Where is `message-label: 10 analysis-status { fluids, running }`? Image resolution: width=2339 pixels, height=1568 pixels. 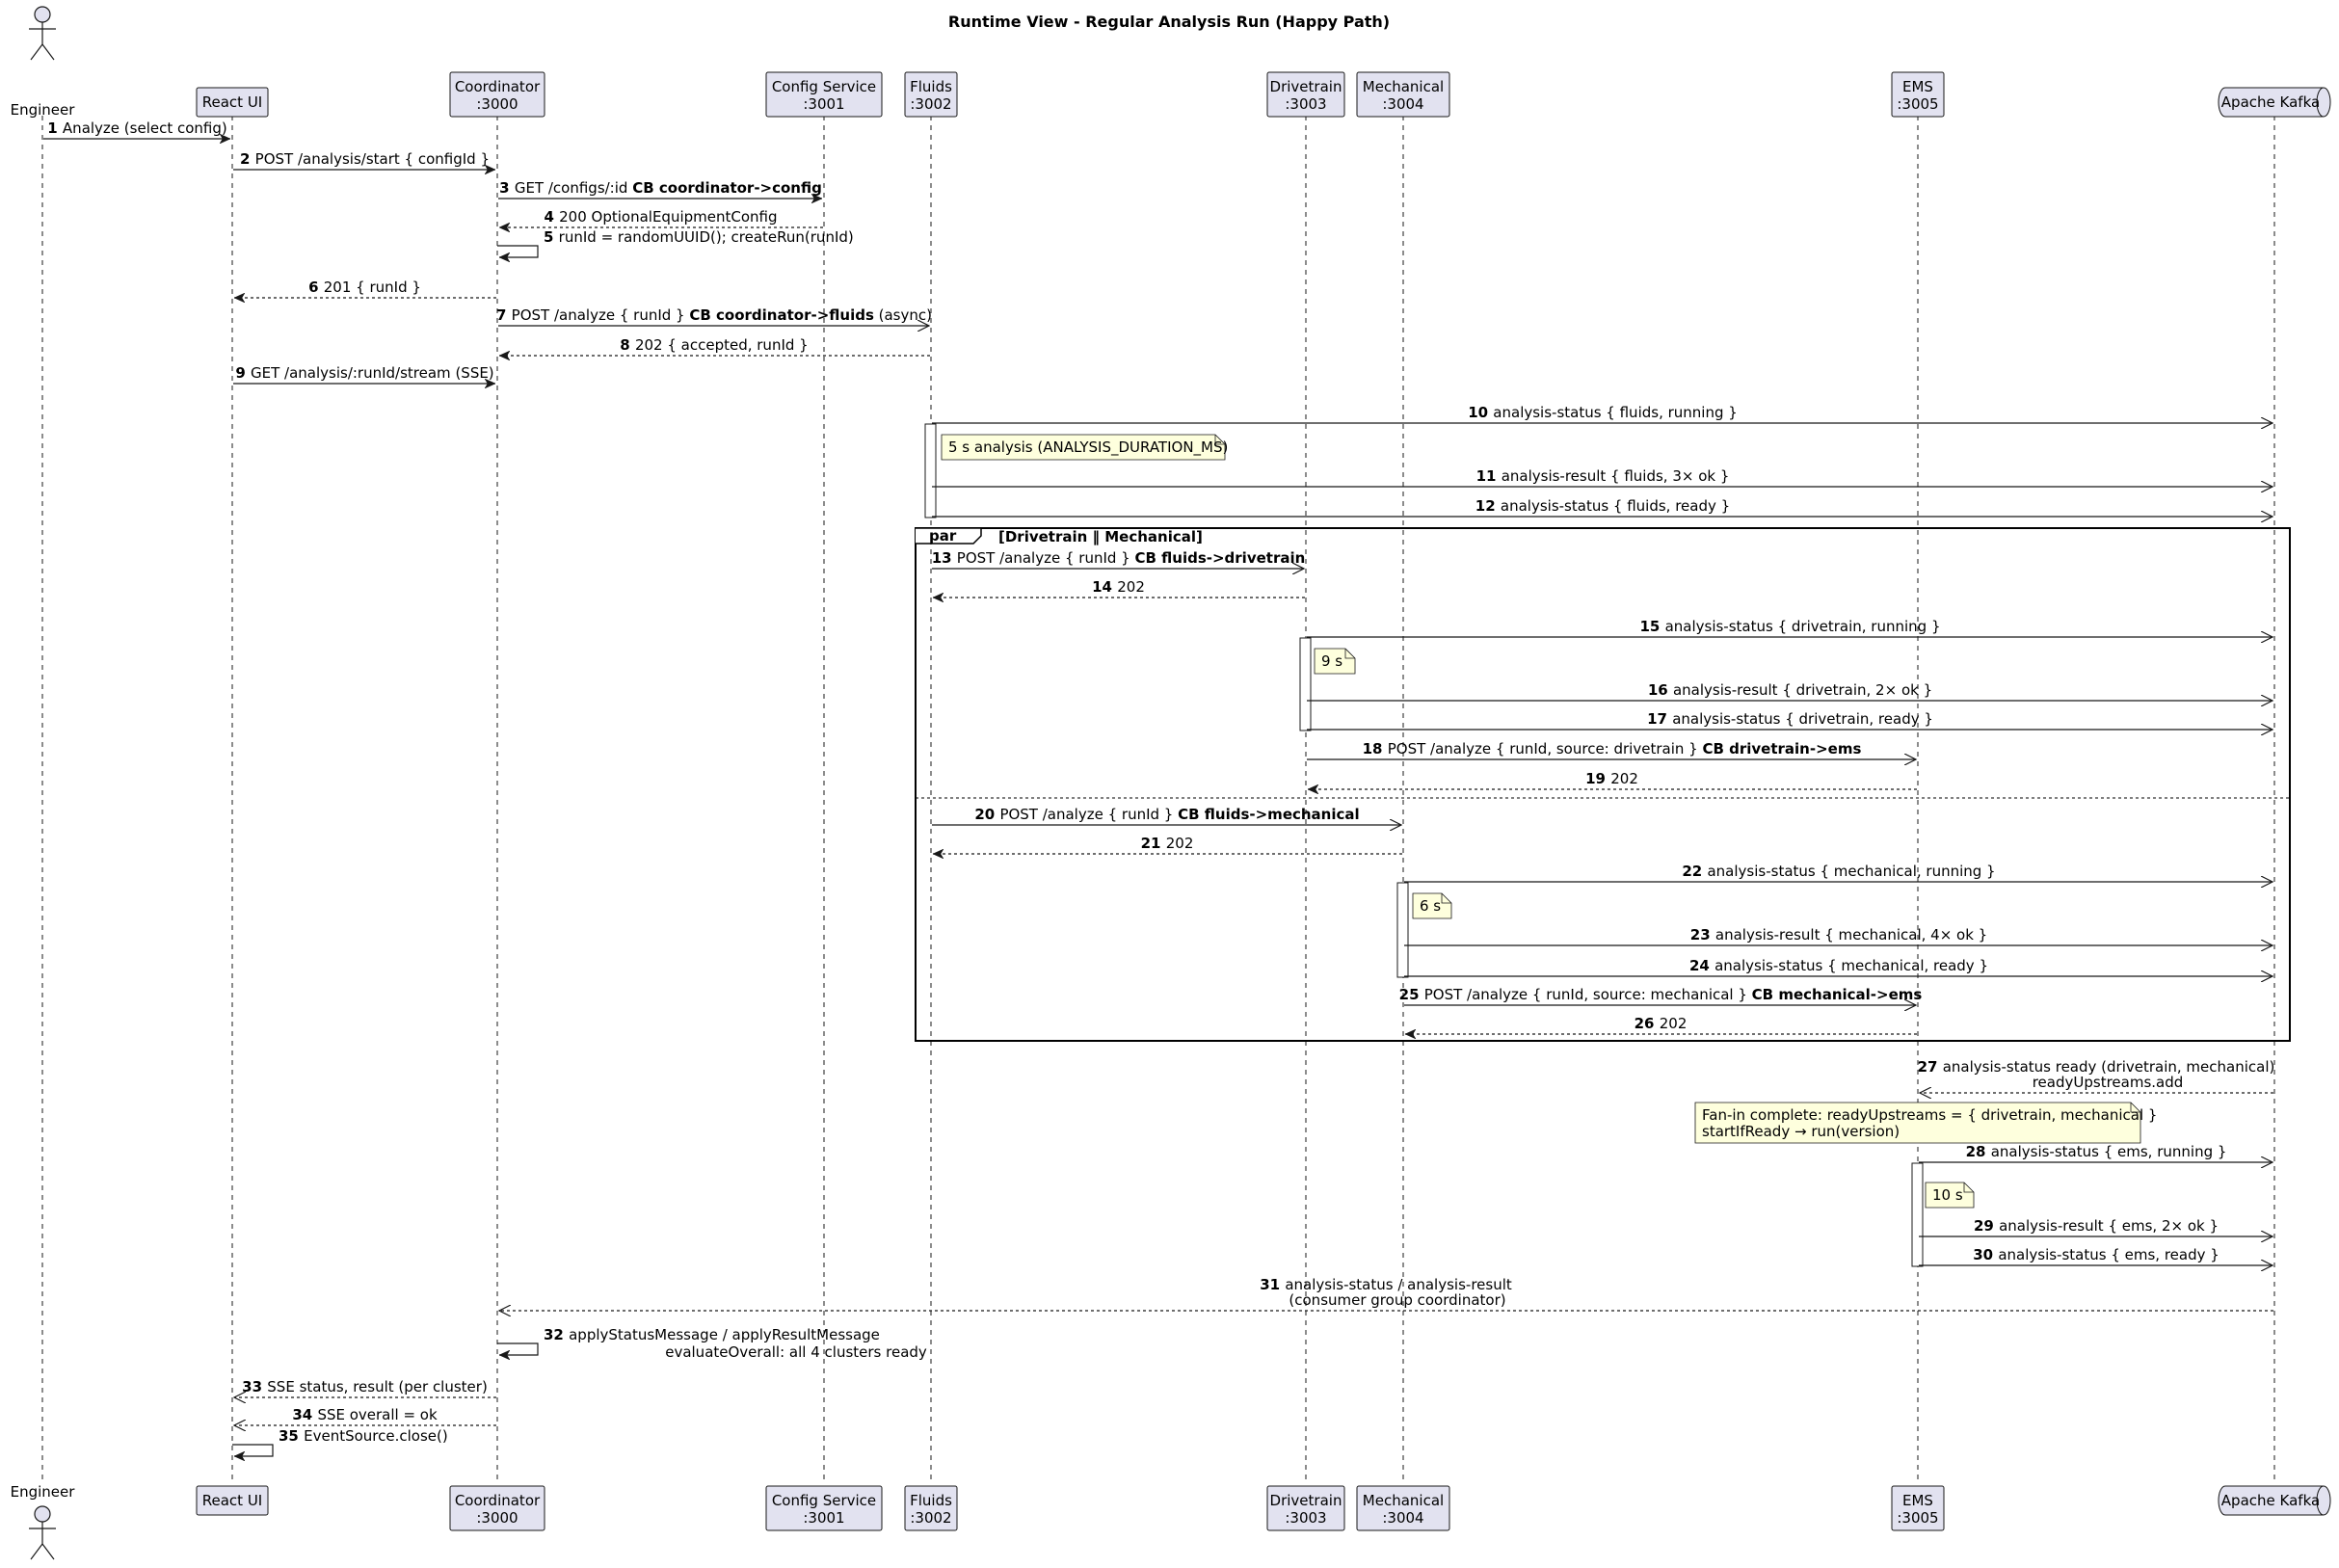 message-label: 10 analysis-status { fluids, running } is located at coordinates (1603, 413).